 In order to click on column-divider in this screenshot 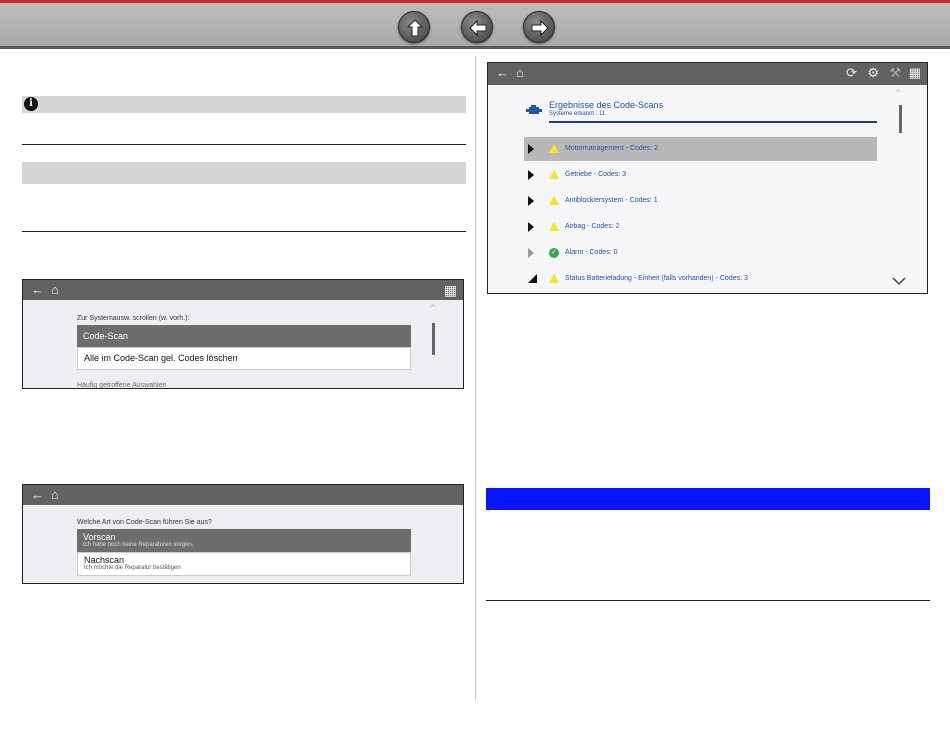, I will do `click(475, 378)`.